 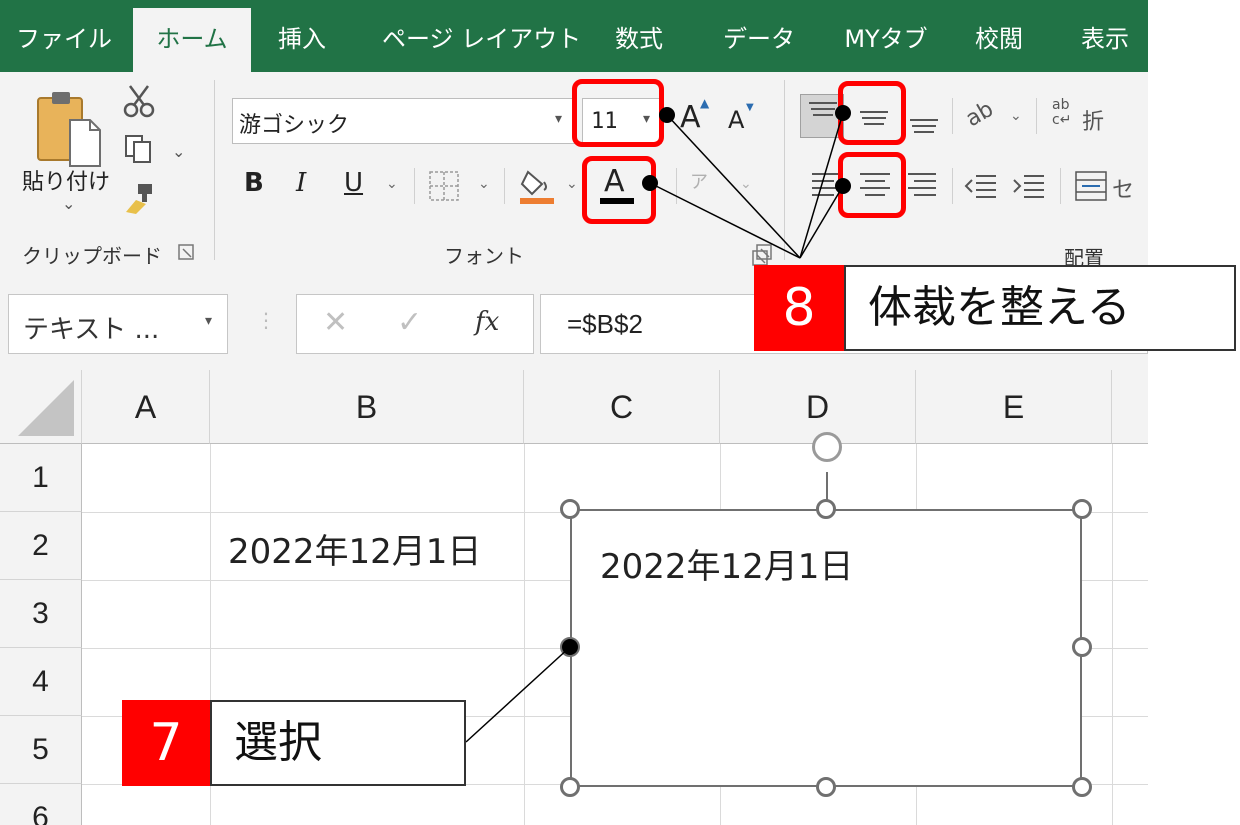 I want to click on step-7-number: 7, so click(x=166, y=743).